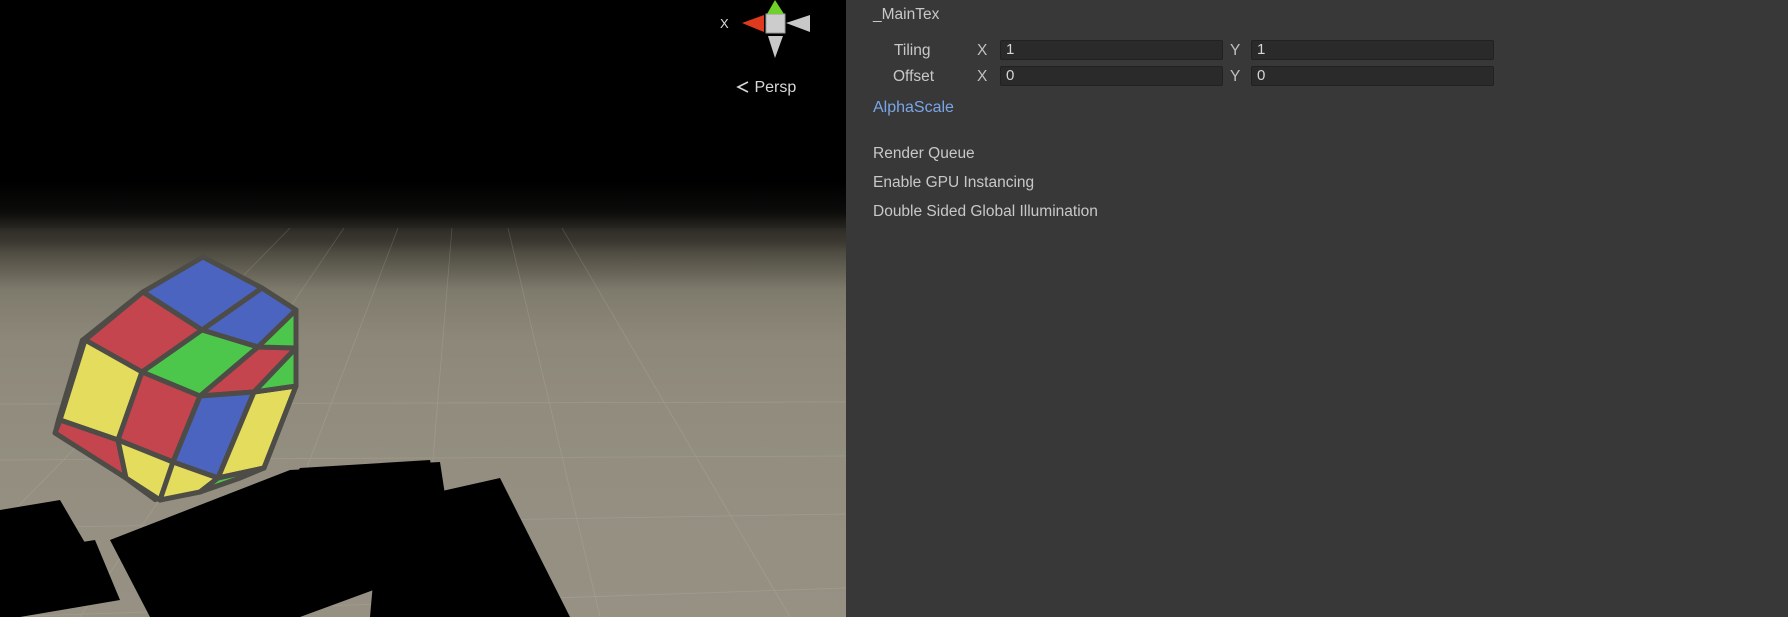 This screenshot has width=1788, height=617. Describe the element at coordinates (1317, 214) in the screenshot. I see `double-sided-gi-row: Double Sided Global Illumination` at that location.